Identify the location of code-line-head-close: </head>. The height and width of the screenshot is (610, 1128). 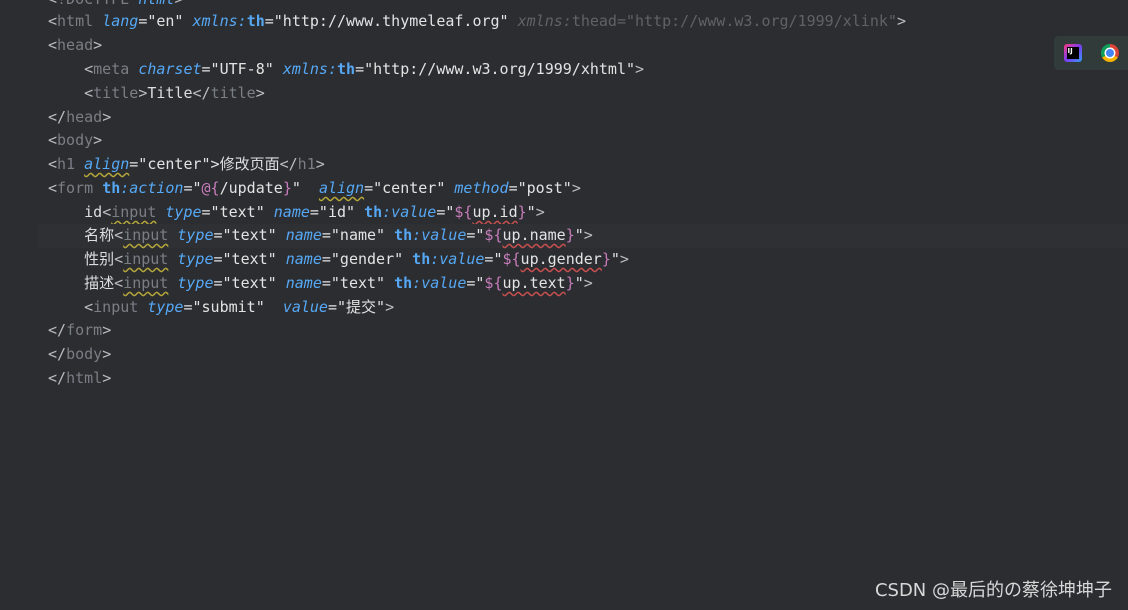
(588, 118).